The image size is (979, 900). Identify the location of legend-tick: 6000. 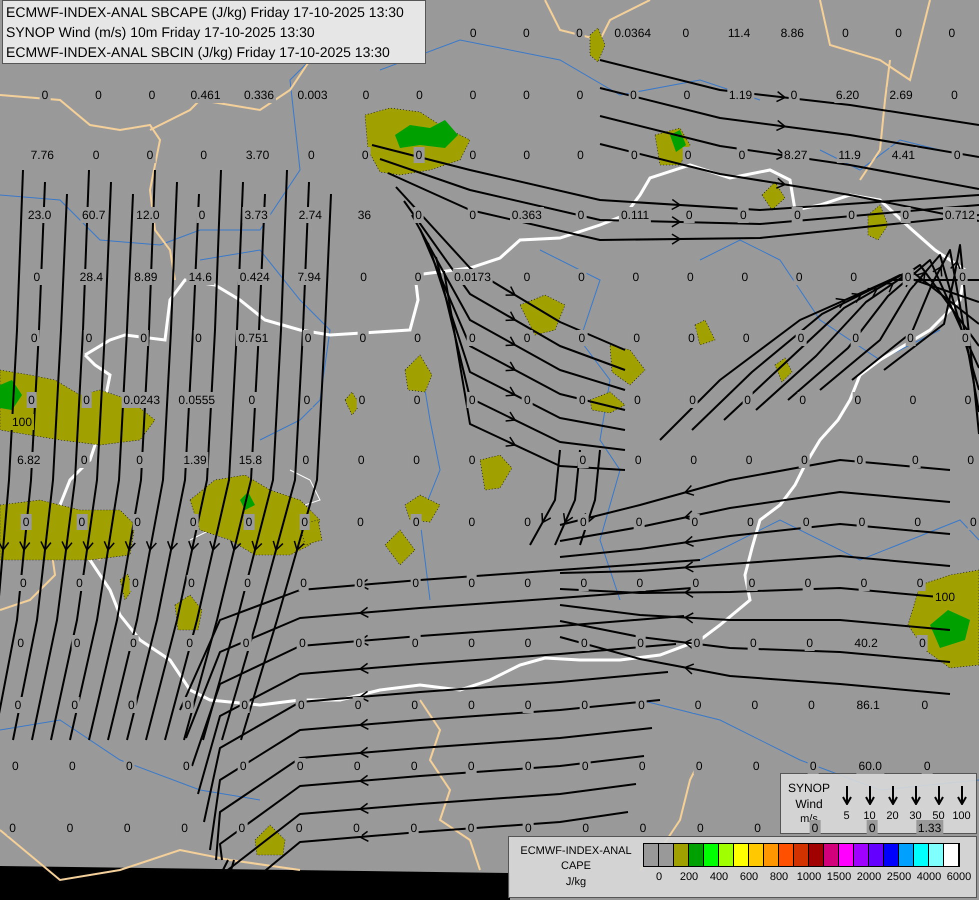
(959, 877).